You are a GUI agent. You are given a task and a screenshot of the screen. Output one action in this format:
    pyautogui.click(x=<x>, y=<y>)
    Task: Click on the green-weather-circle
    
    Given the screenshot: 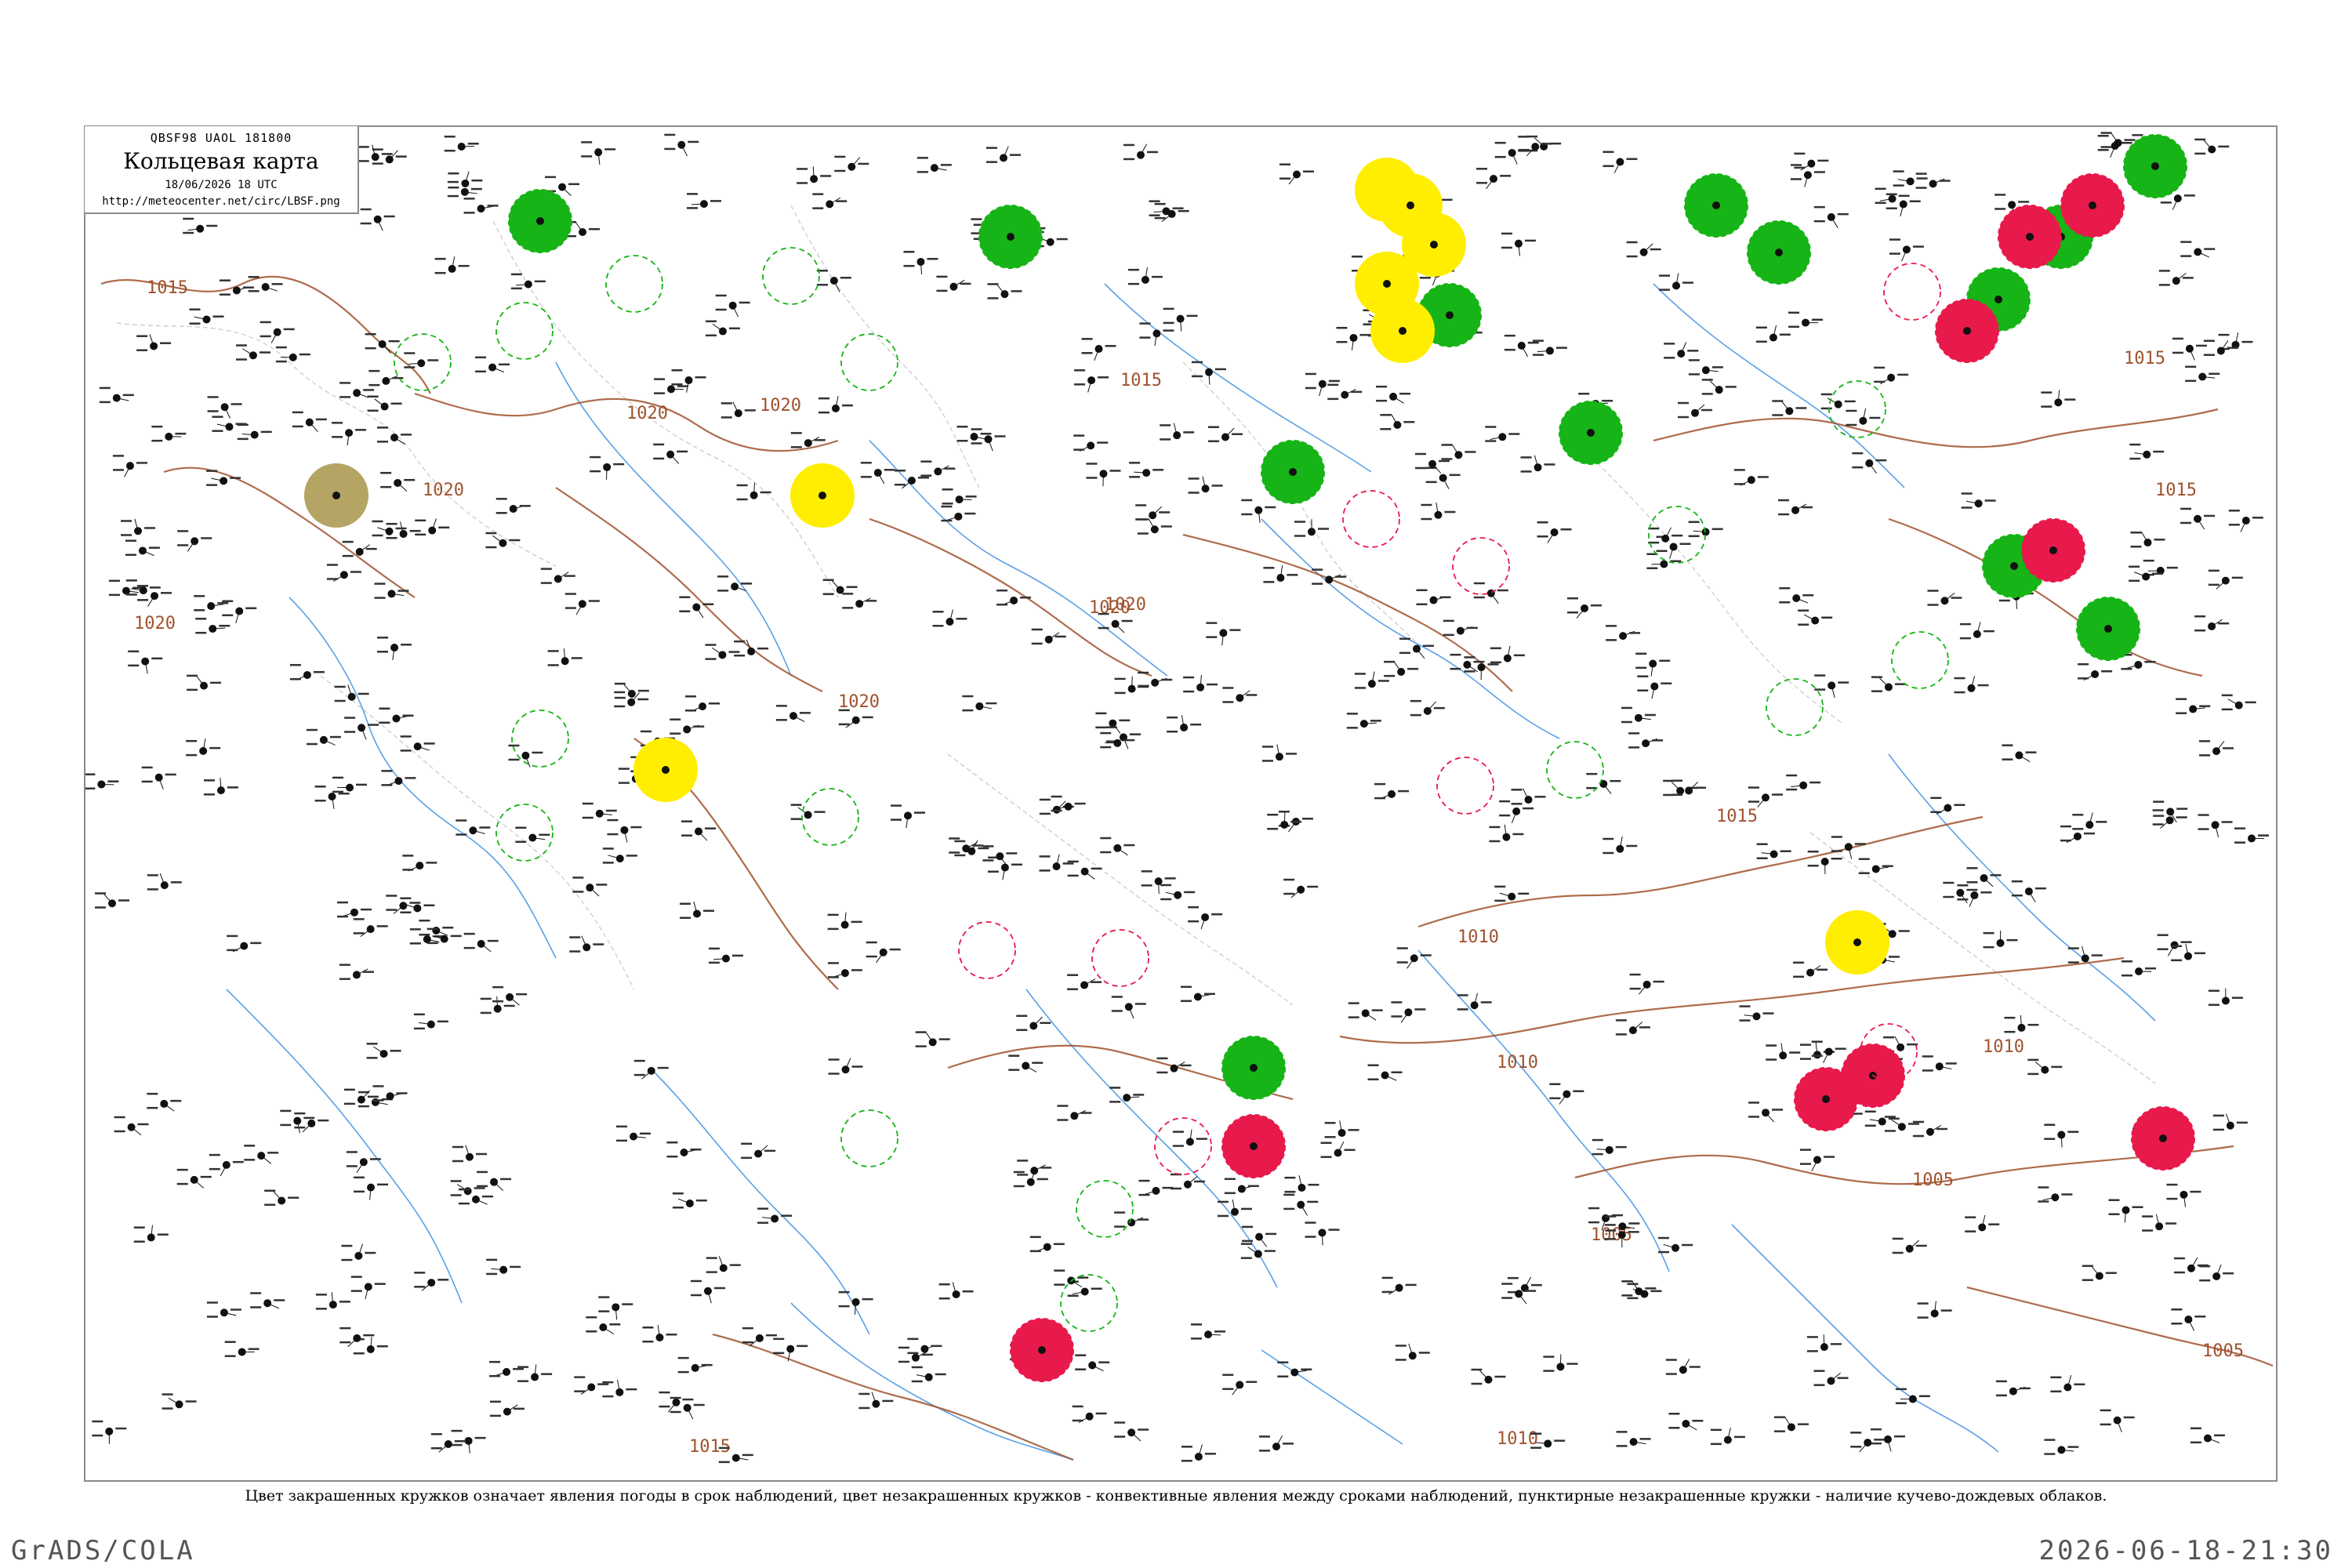 What is the action you would take?
    pyautogui.click(x=540, y=221)
    